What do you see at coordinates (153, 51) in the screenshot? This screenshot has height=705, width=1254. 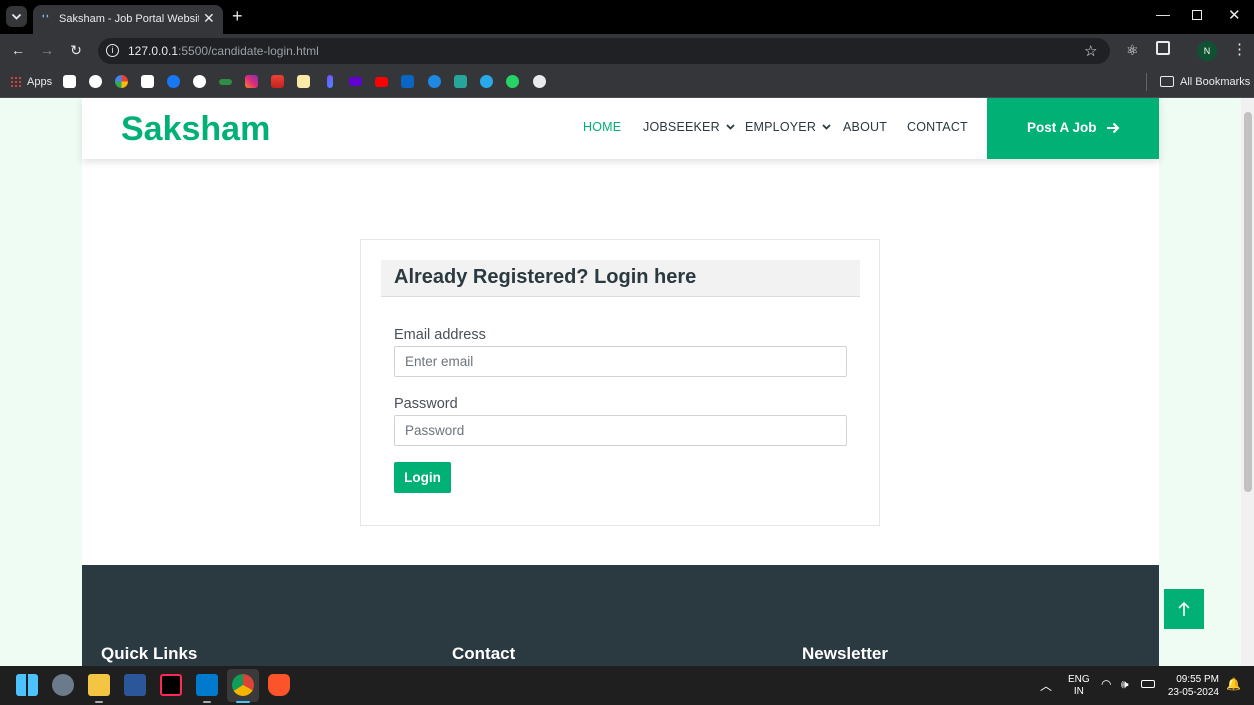 I see `url-host: 127.0.0.1` at bounding box center [153, 51].